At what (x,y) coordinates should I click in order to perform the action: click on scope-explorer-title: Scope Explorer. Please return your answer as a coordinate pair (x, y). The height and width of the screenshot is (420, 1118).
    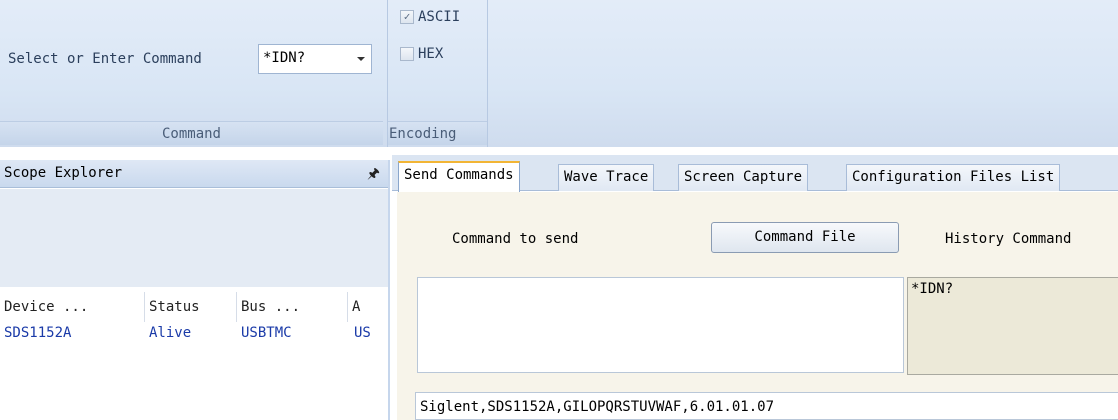
    Looking at the image, I should click on (63, 173).